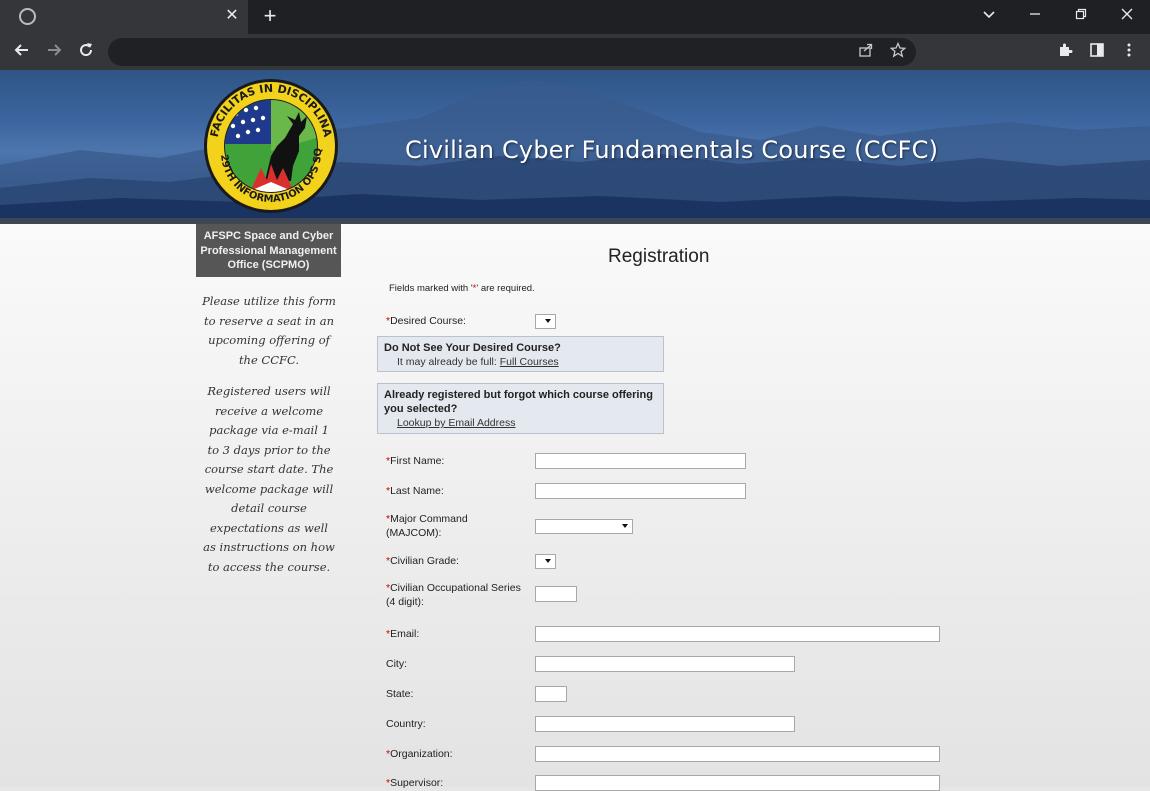 This screenshot has width=1150, height=791. Describe the element at coordinates (414, 533) in the screenshot. I see `majcom-label-line-2: (MAJCOM):` at that location.